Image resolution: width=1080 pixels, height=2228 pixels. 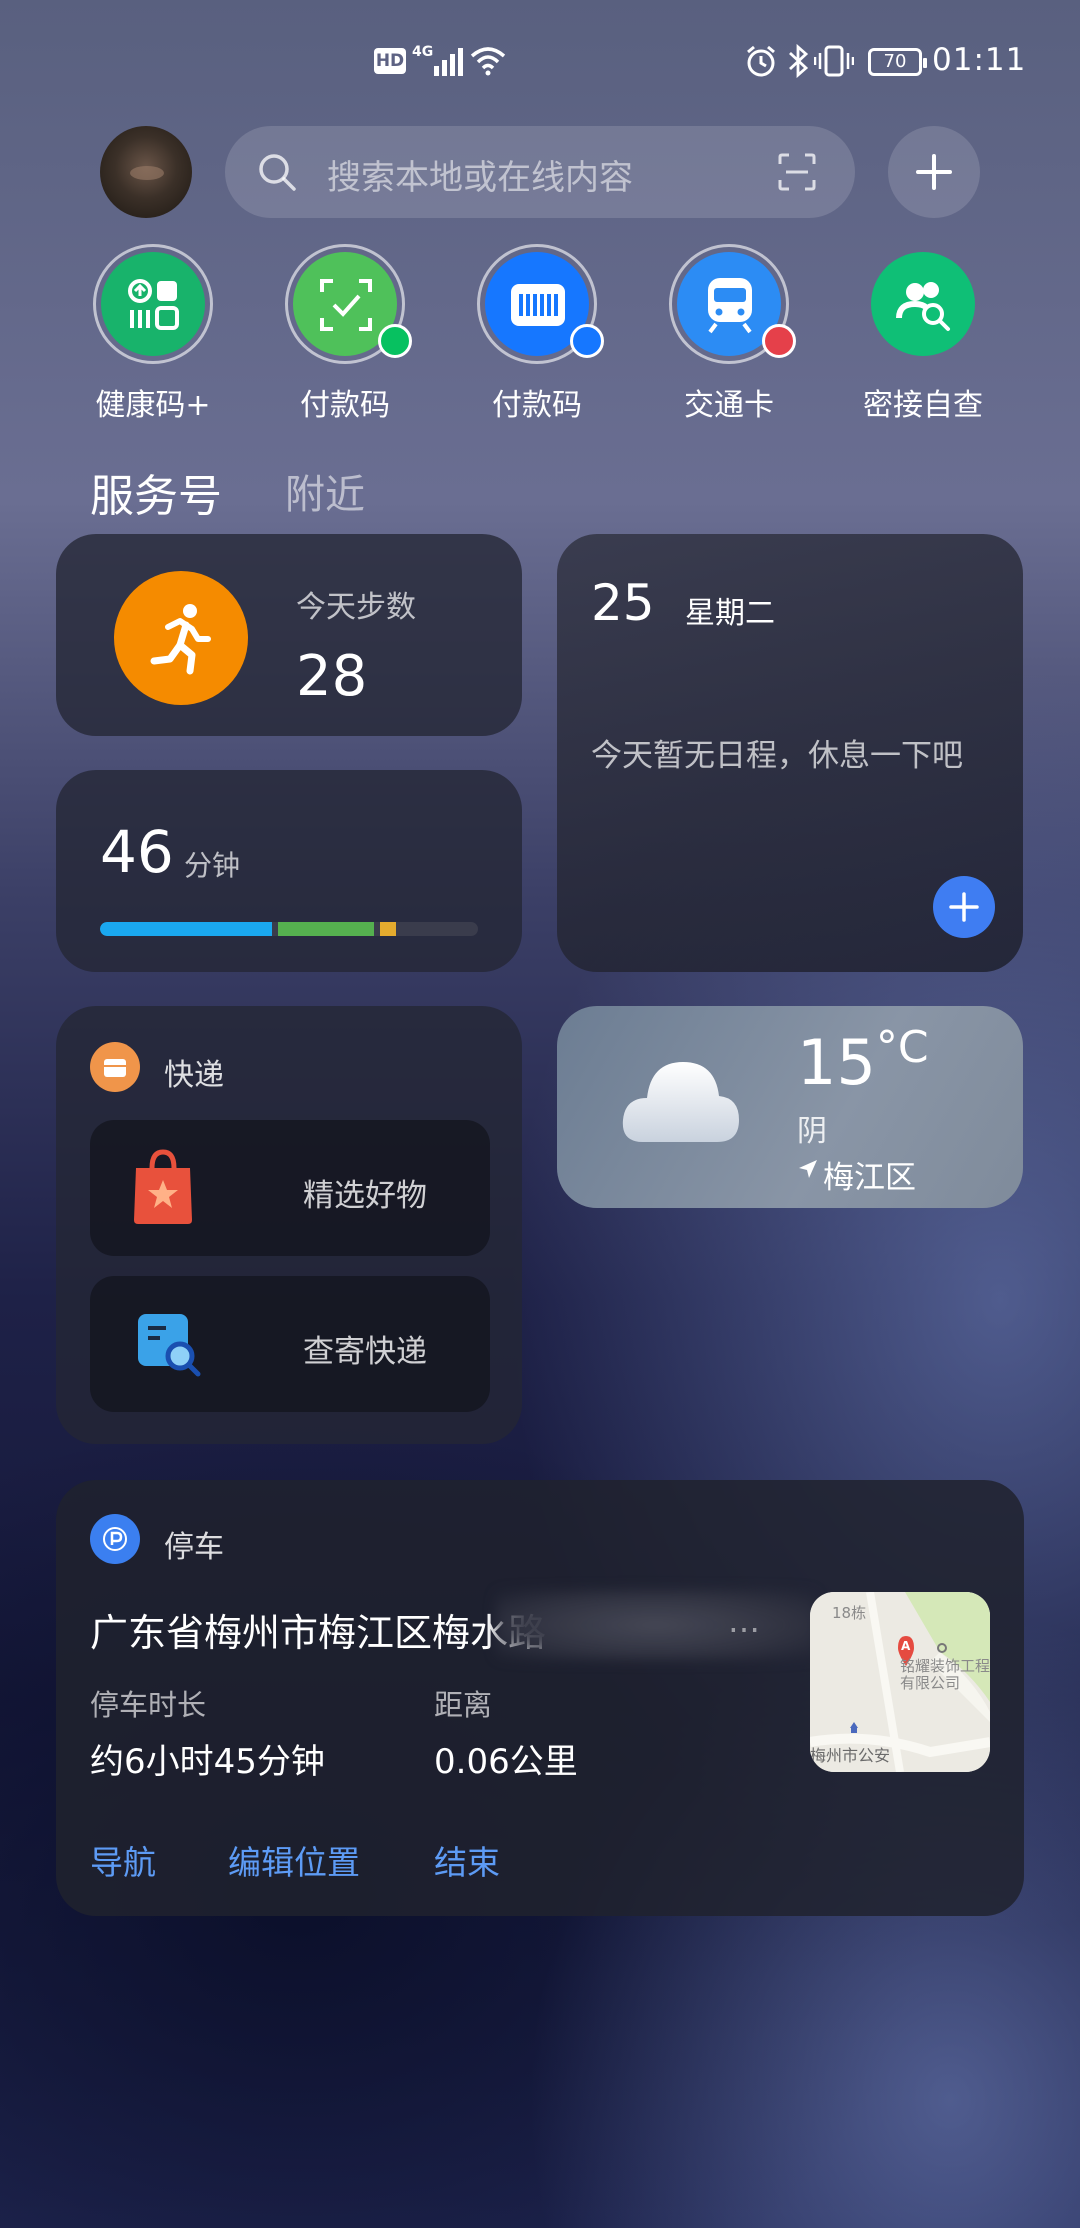 What do you see at coordinates (729, 405) in the screenshot?
I see `shortcut-label: 交通卡` at bounding box center [729, 405].